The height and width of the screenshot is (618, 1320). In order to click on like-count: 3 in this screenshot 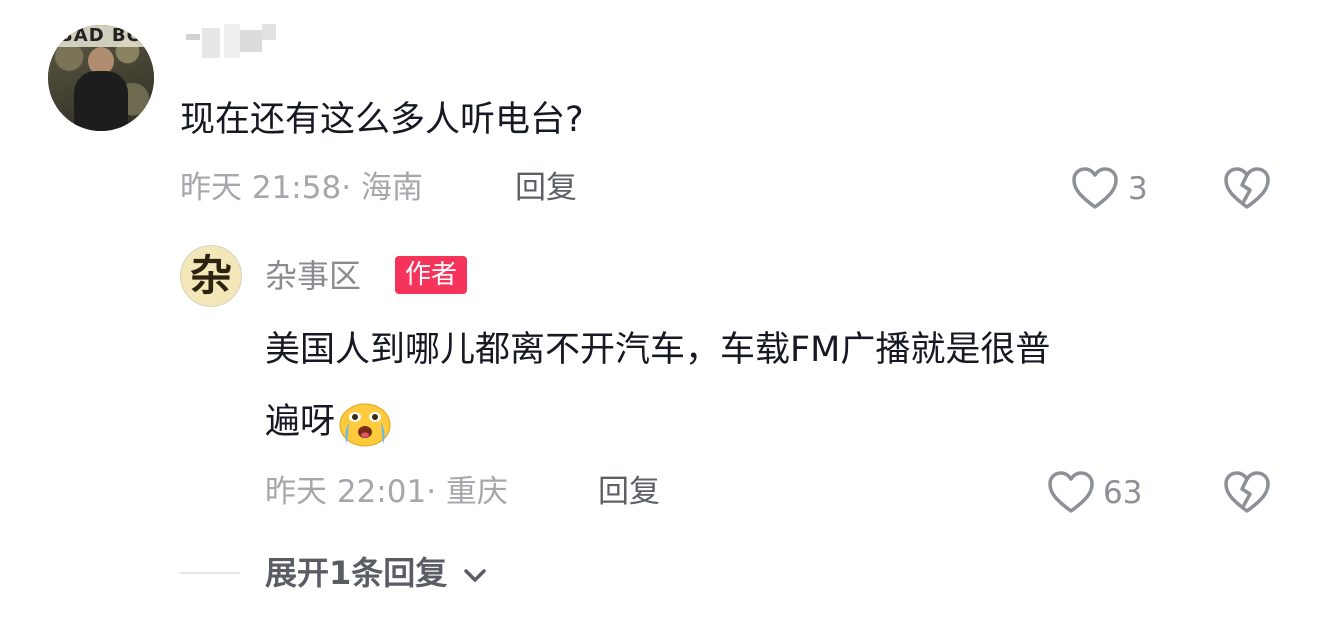, I will do `click(1138, 189)`.